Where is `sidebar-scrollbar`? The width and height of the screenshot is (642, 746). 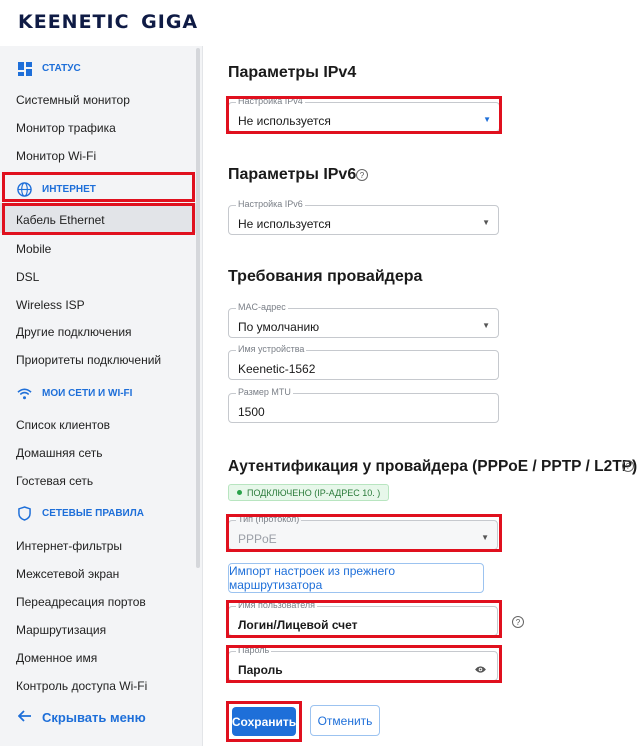 sidebar-scrollbar is located at coordinates (198, 308).